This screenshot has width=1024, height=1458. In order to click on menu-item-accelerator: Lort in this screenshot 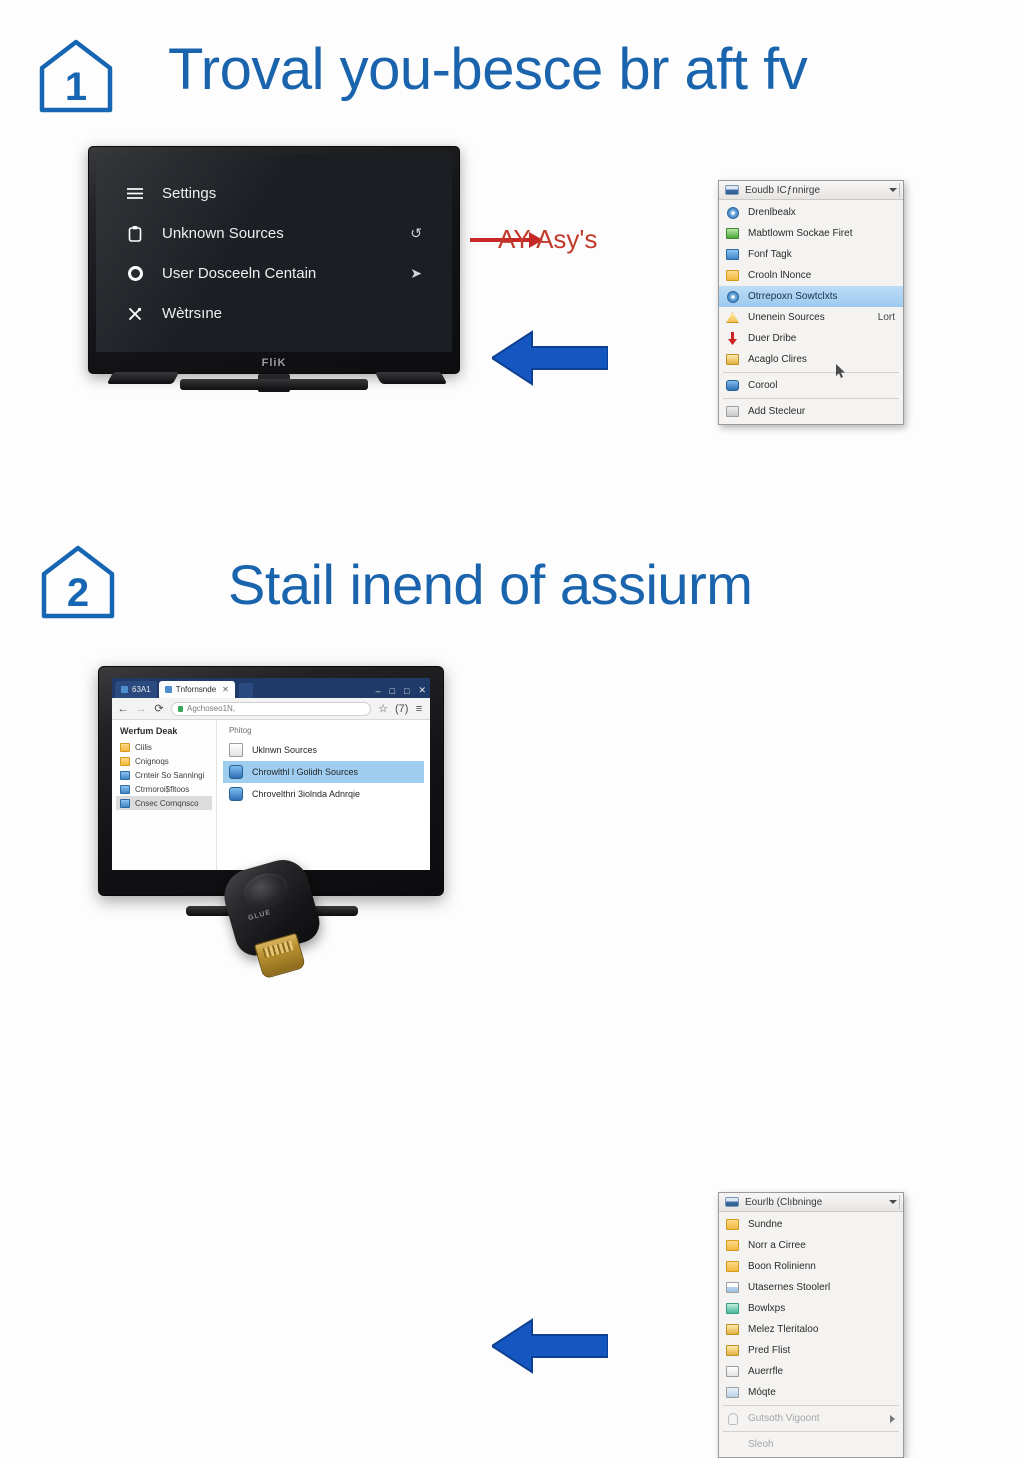, I will do `click(886, 317)`.